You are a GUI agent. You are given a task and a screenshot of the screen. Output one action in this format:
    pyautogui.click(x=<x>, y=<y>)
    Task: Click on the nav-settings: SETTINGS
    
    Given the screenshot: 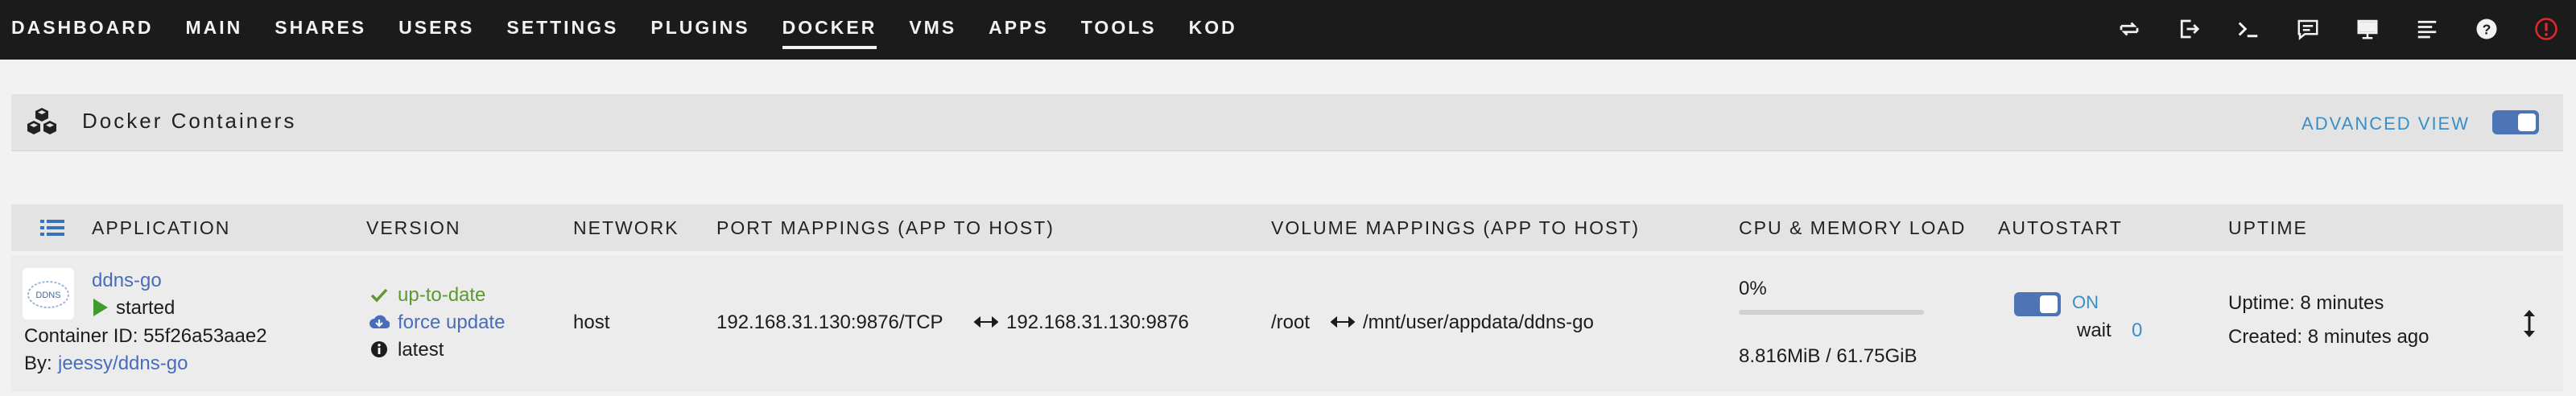 What is the action you would take?
    pyautogui.click(x=562, y=30)
    